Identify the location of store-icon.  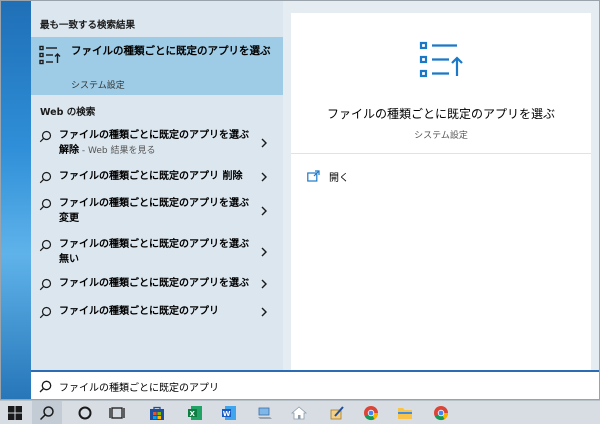
(157, 413).